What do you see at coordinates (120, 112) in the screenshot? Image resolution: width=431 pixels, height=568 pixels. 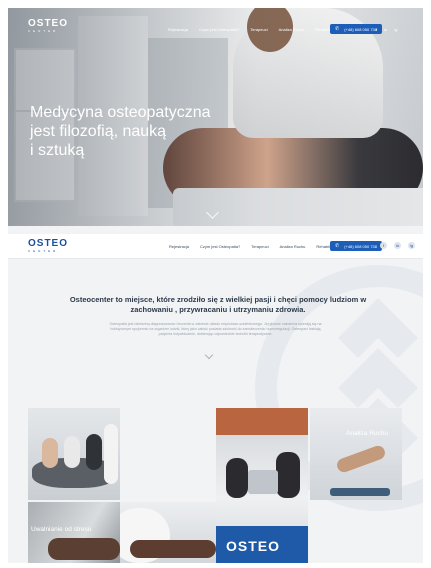 I see `hero-title-line: Medycyna osteopatyczna` at bounding box center [120, 112].